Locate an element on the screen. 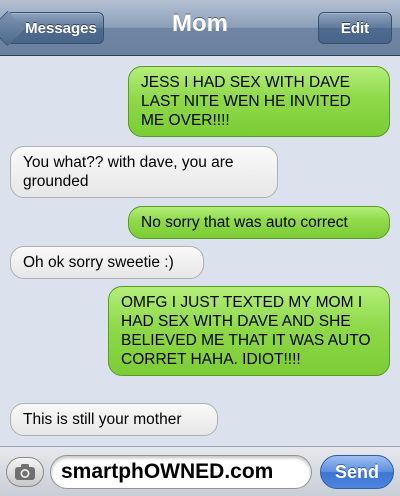 The image size is (400, 496). received-message-bubble: This is still your mother is located at coordinates (114, 419).